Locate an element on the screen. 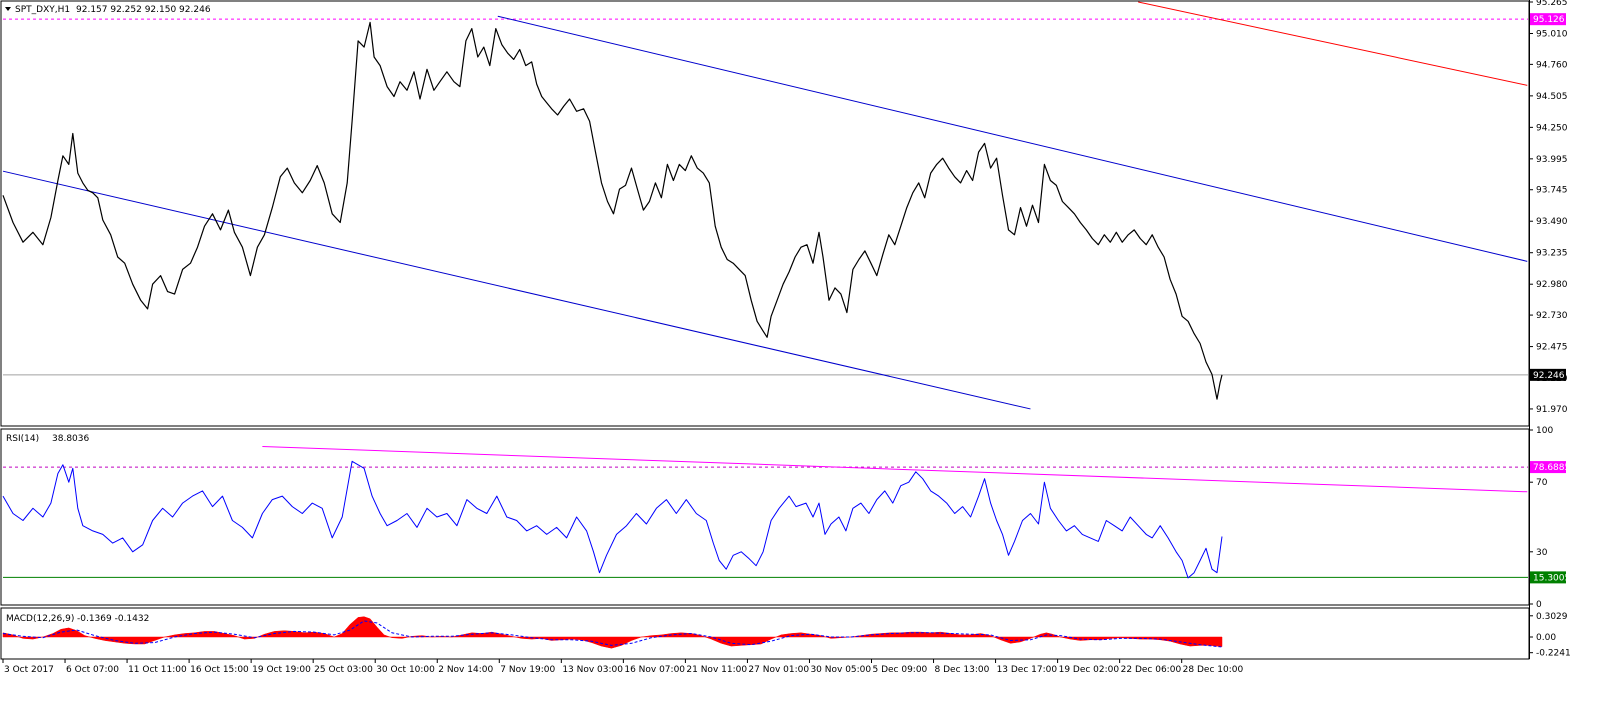 The width and height of the screenshot is (1604, 701). x-axis-tick-label: 28 Dec 10:00 is located at coordinates (1213, 670).